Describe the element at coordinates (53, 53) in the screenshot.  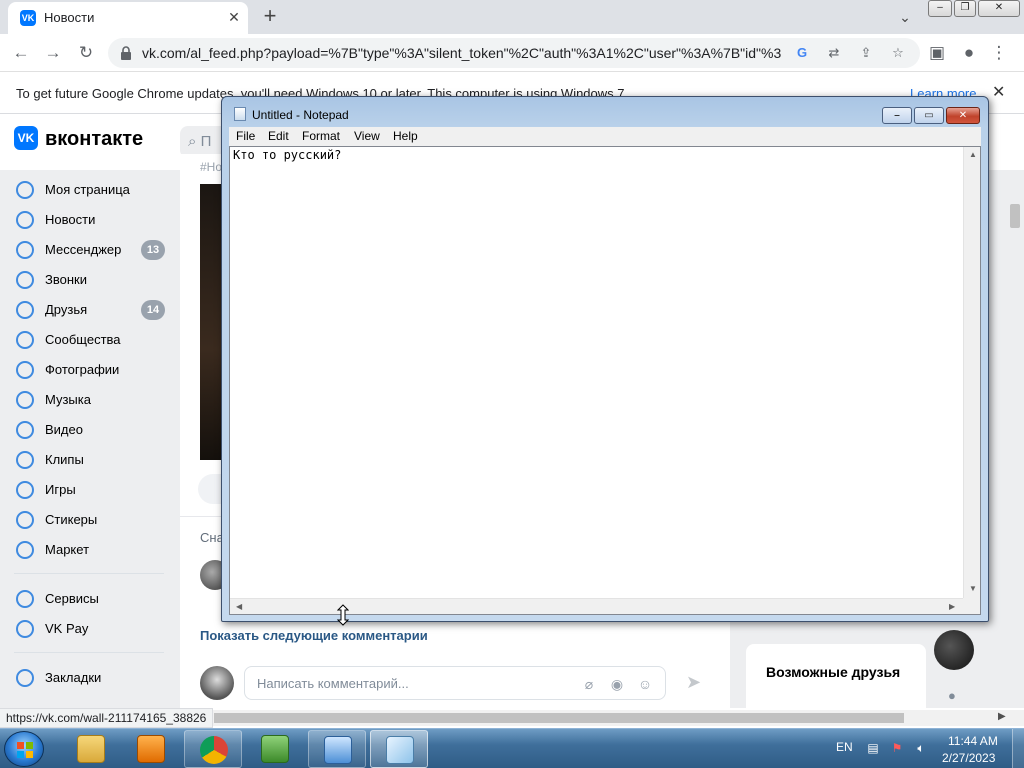
I see `forward-arrow-icon: →` at that location.